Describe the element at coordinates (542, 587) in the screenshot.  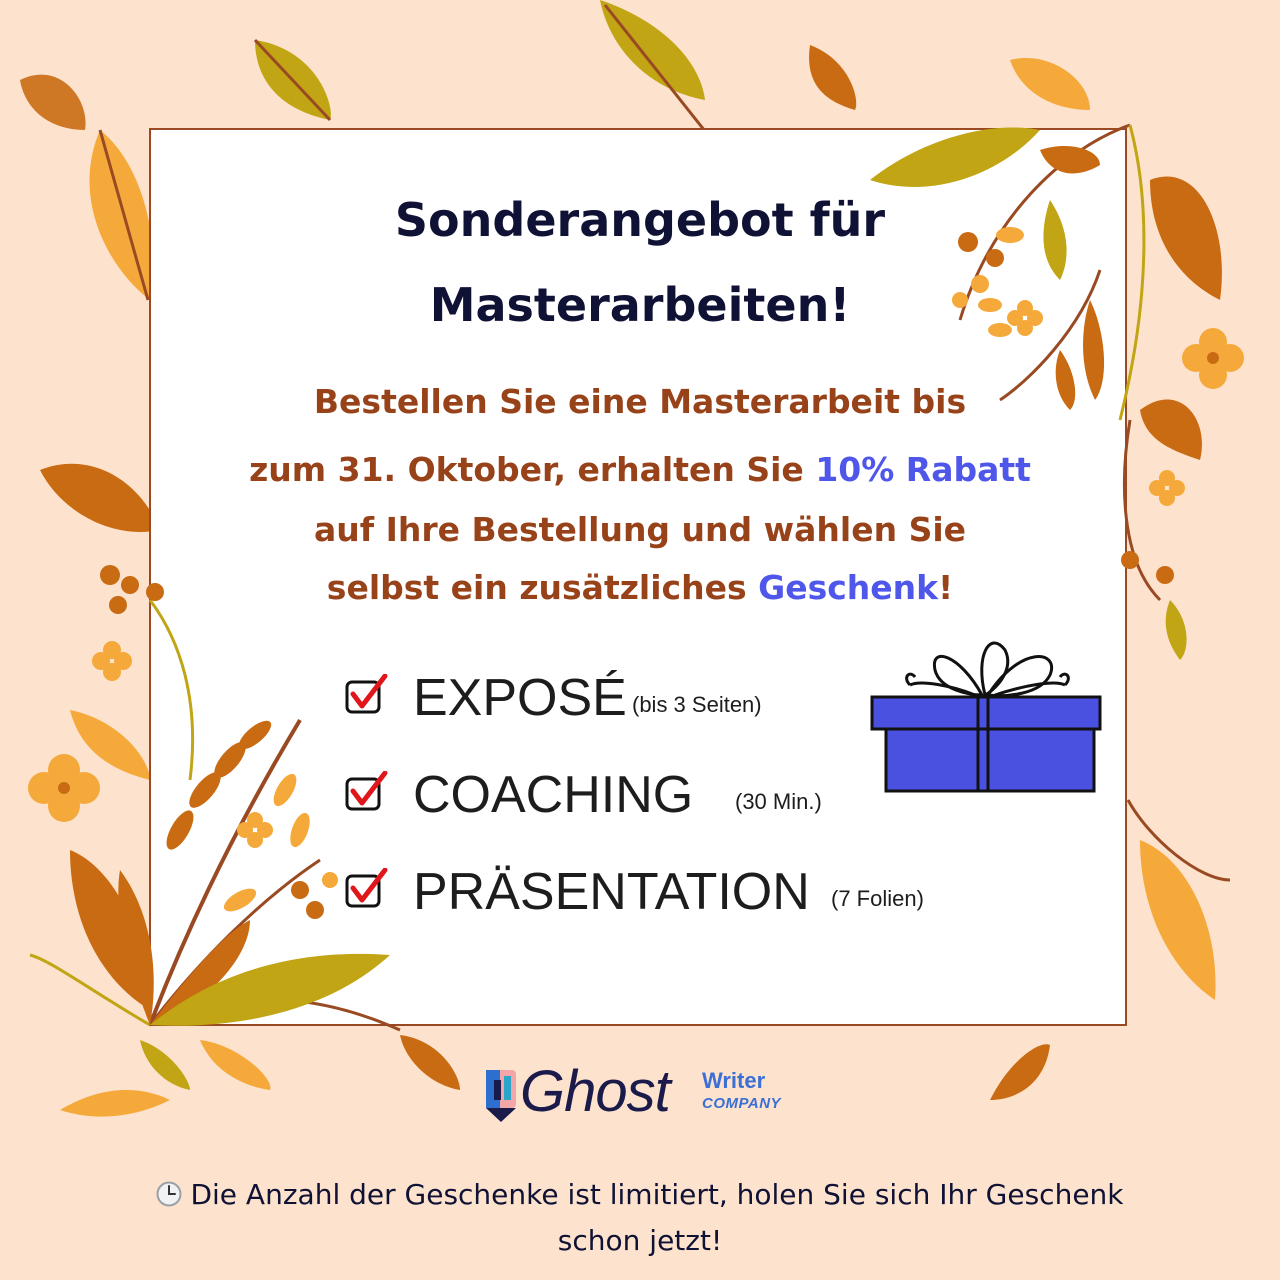
I see `promo-line-4-text: selbst ein zusätzliches` at that location.